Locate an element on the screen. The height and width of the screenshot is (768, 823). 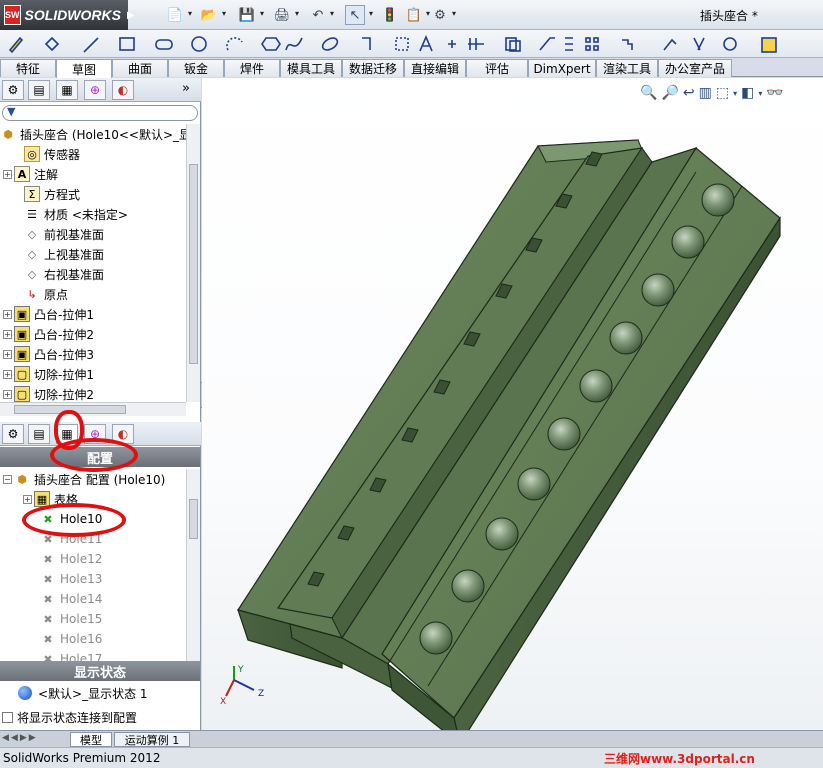
feature-tree-hscroll is located at coordinates (93, 409).